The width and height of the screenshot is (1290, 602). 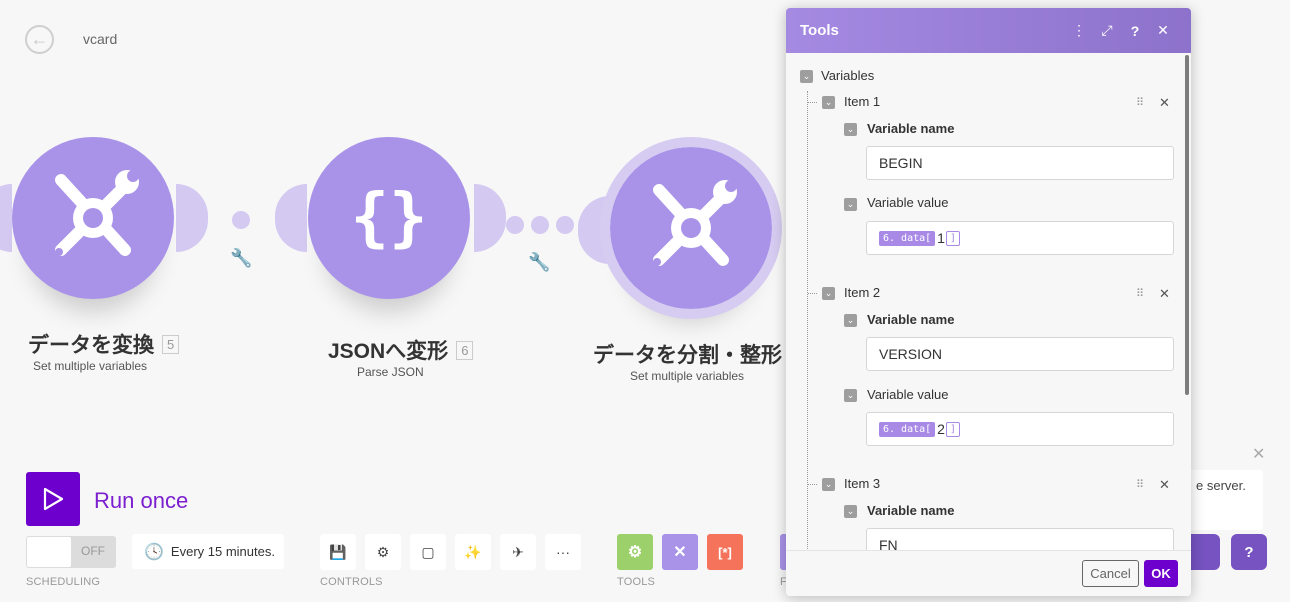 What do you see at coordinates (1161, 573) in the screenshot?
I see `ok-button: OK` at bounding box center [1161, 573].